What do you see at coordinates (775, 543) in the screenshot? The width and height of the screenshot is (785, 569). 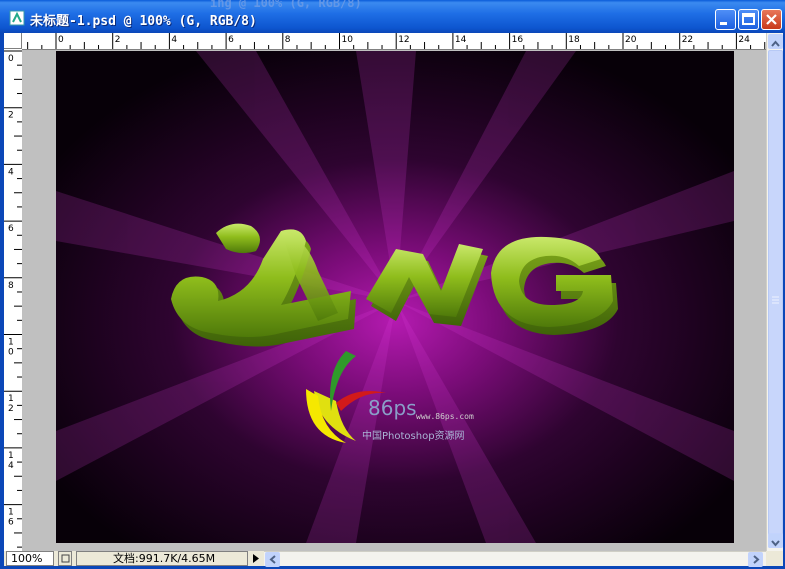 I see `chevron-down-icon` at bounding box center [775, 543].